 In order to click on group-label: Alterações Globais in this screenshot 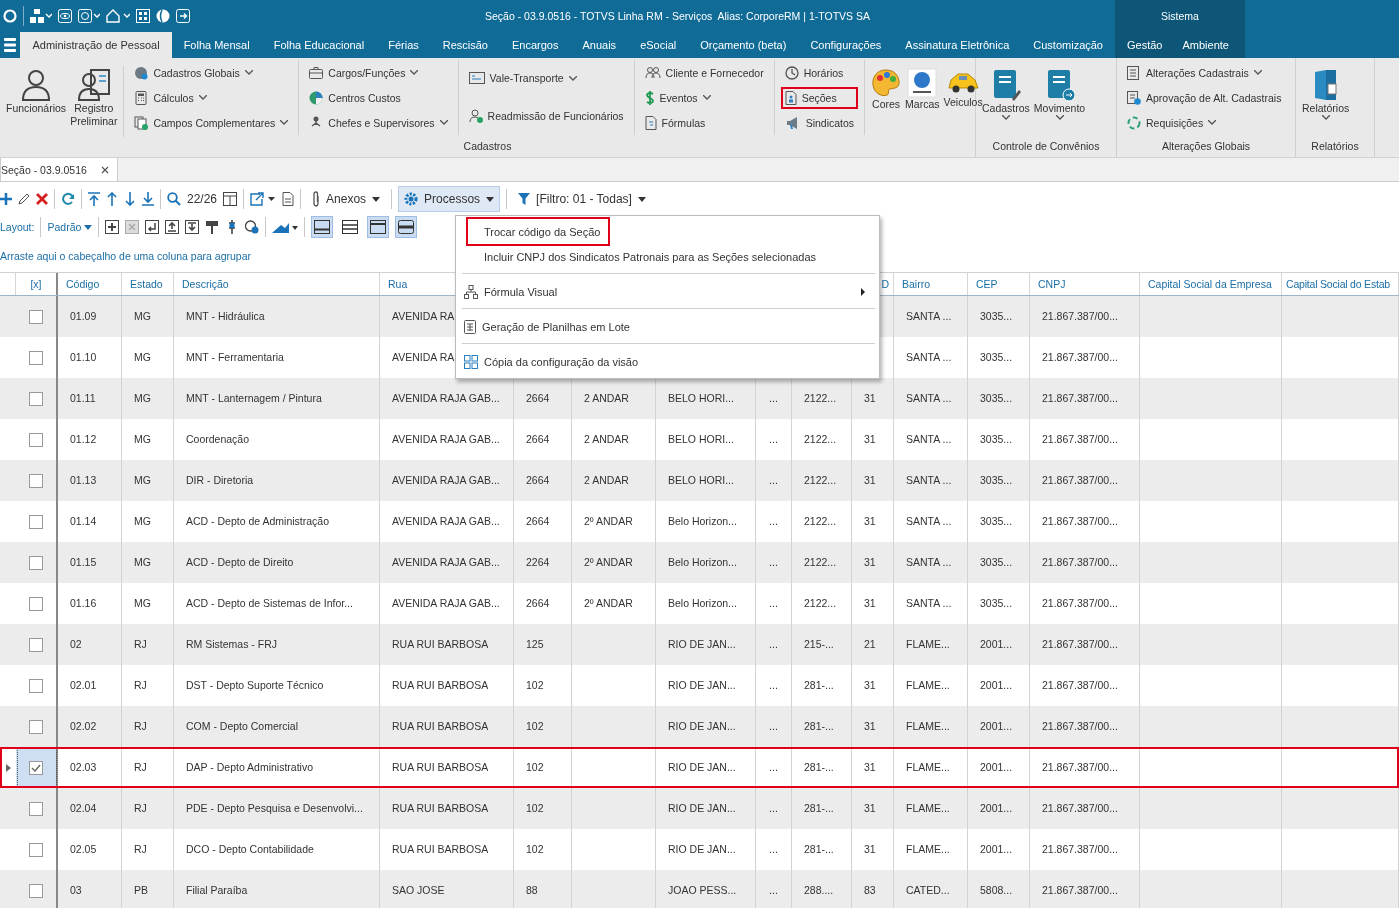, I will do `click(1206, 146)`.